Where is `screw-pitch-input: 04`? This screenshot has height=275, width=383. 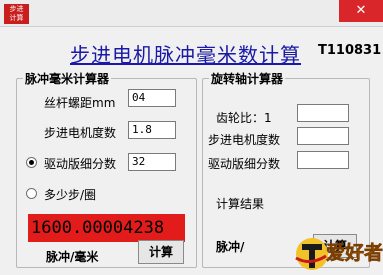
screw-pitch-input: 04 is located at coordinates (152, 98).